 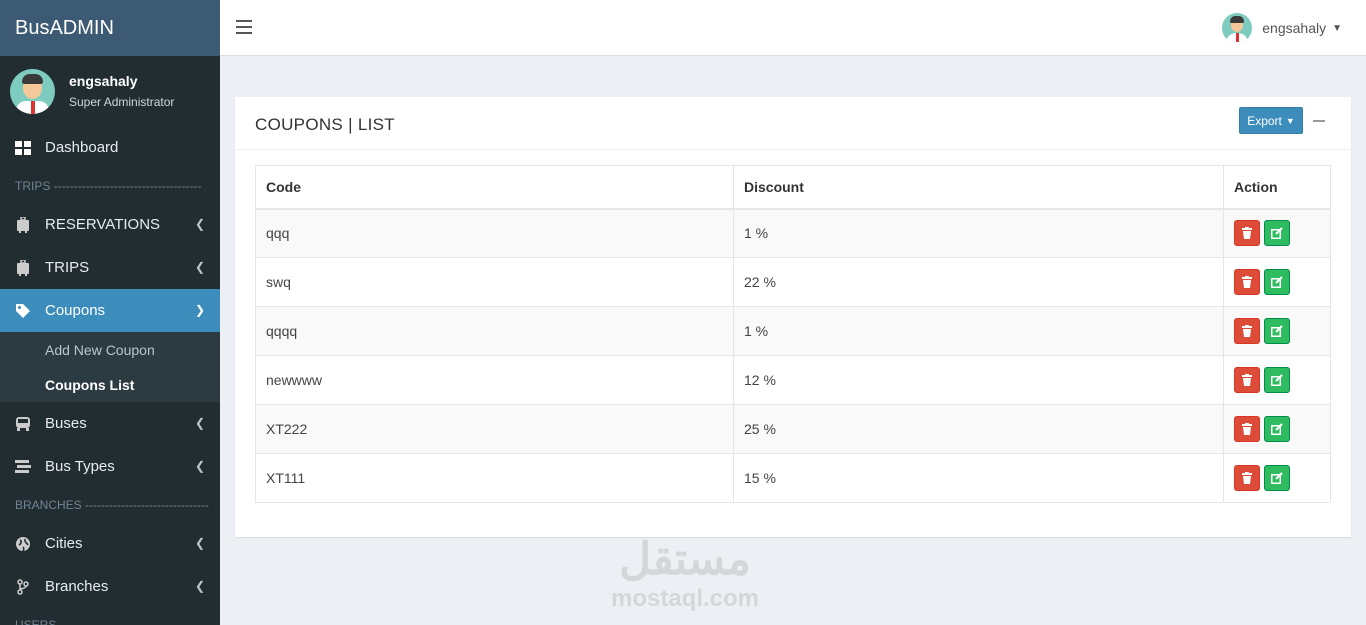 I want to click on menu-header-branches: BRANCHES -------------------------------, so click(x=112, y=505).